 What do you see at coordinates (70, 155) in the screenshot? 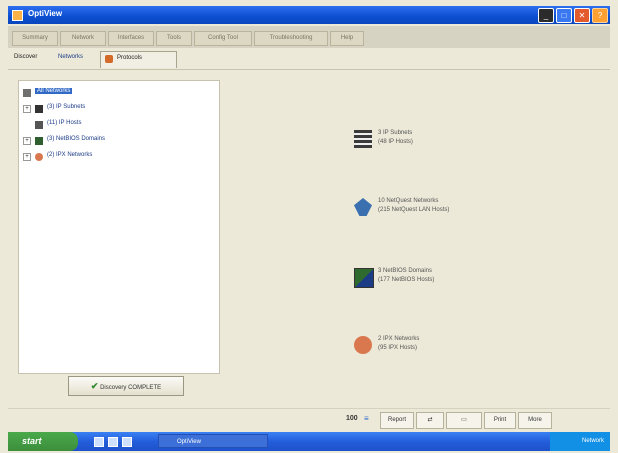
I see `tree-item-label: (2) IPX Networks` at bounding box center [70, 155].